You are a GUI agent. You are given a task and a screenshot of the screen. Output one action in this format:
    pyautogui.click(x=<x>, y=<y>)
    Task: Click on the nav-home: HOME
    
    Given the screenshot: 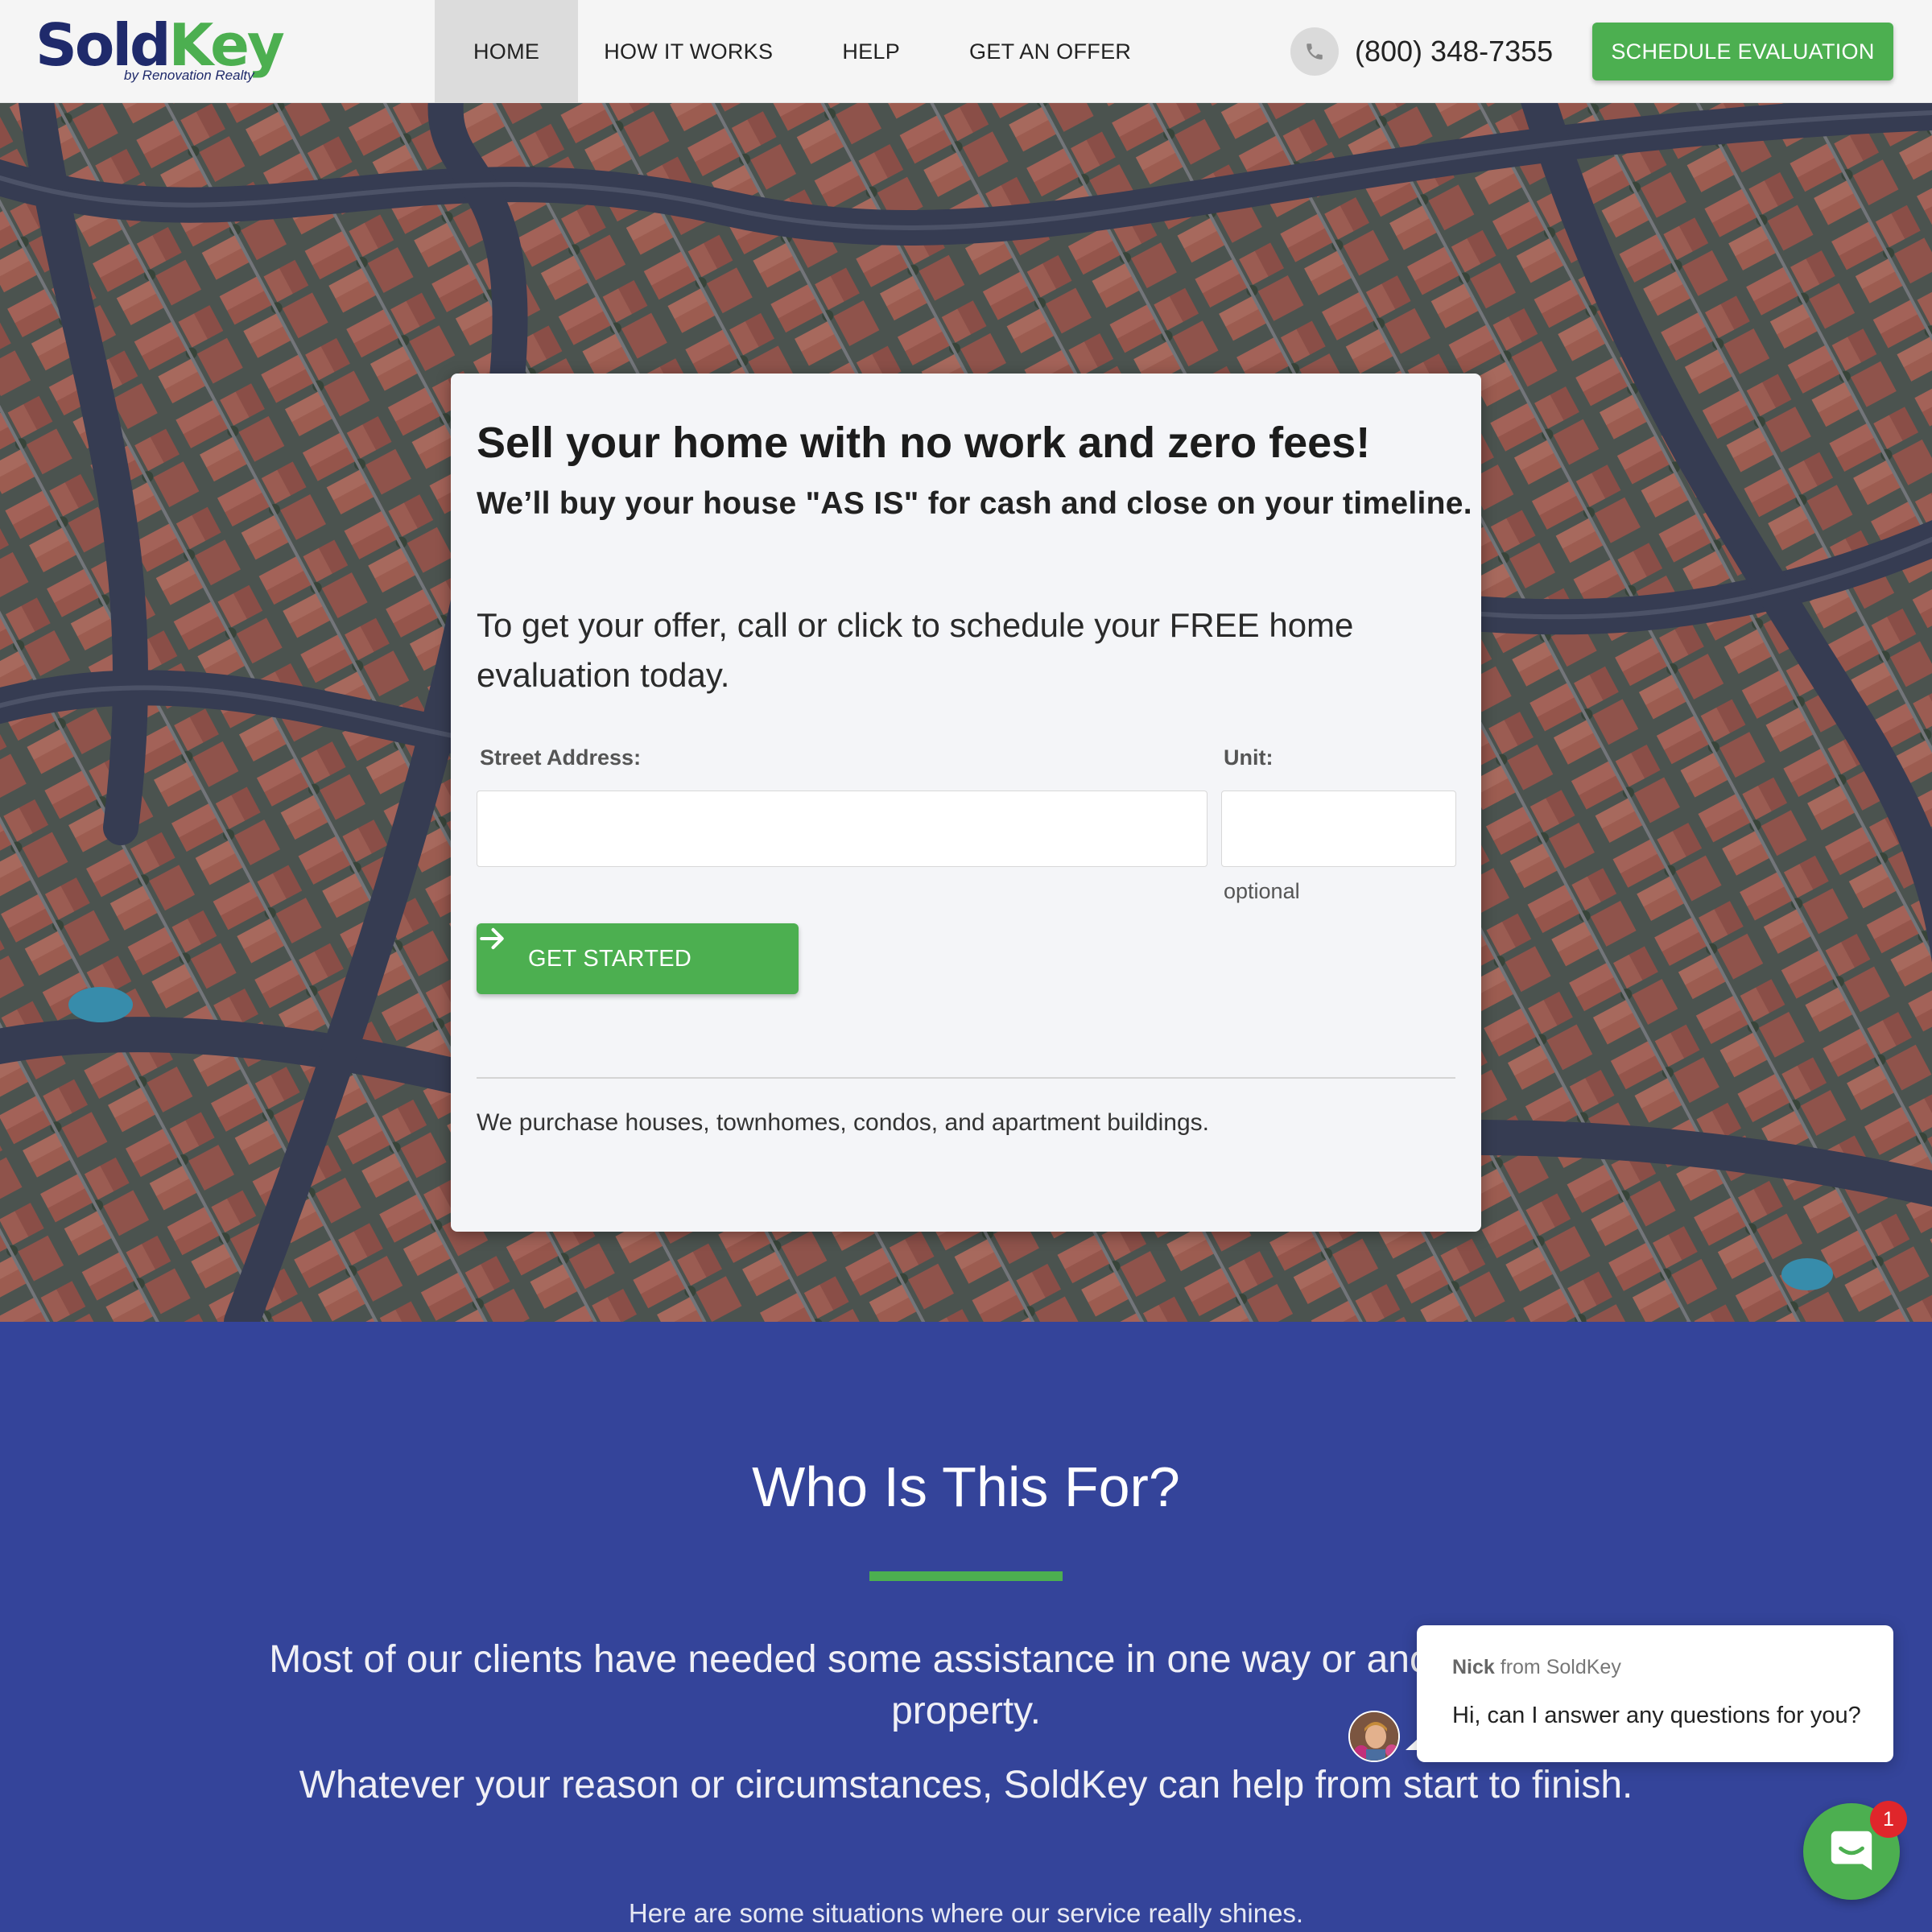 What is the action you would take?
    pyautogui.click(x=507, y=51)
    